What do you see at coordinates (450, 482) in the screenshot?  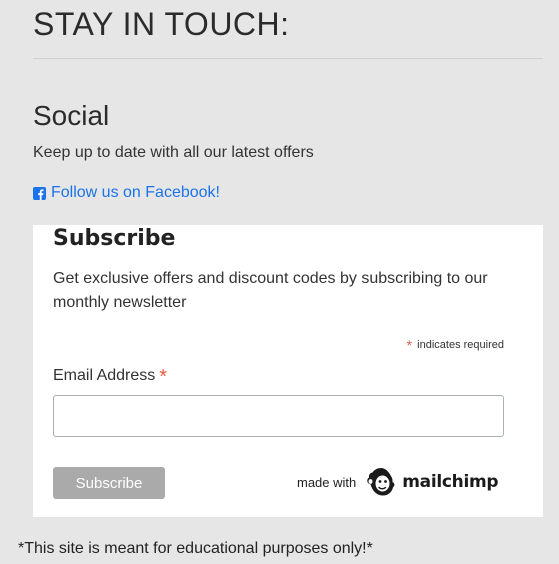 I see `mailchimp-wordmark: mailchimp` at bounding box center [450, 482].